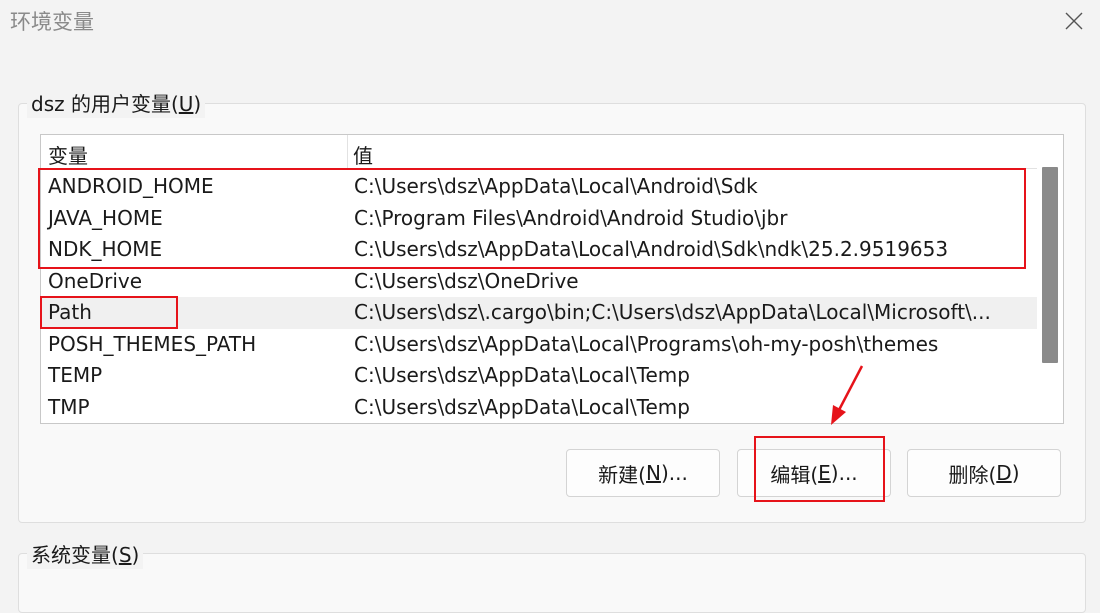  Describe the element at coordinates (550, 23) in the screenshot. I see `title-bar: 环境变量` at that location.